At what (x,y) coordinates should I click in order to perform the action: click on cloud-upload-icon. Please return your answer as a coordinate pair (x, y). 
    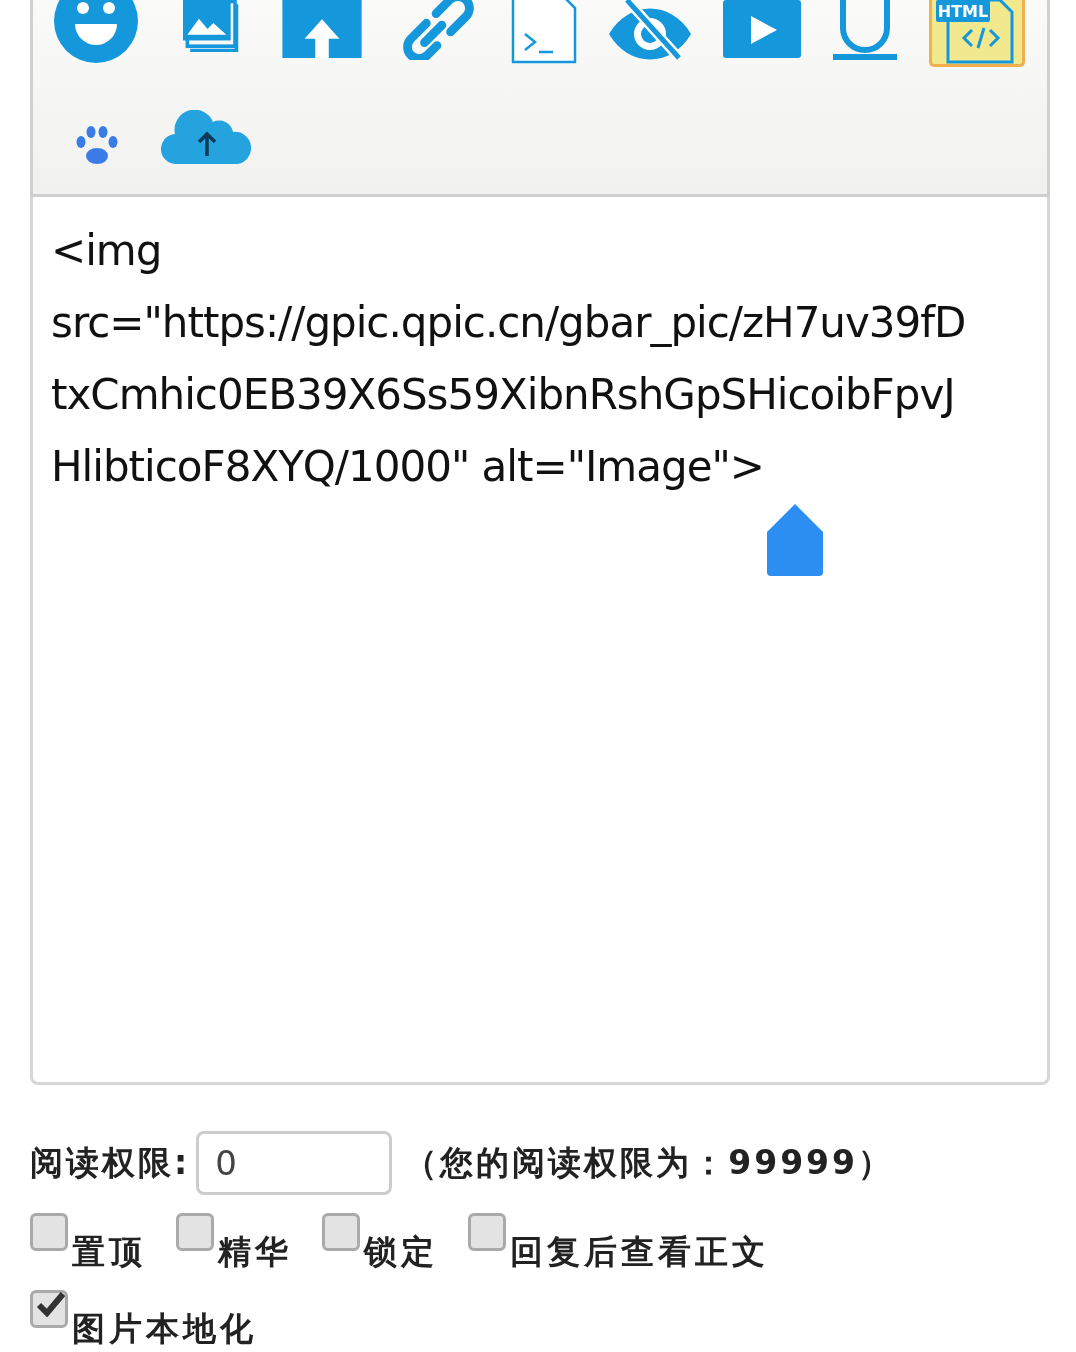
    Looking at the image, I should click on (206, 138).